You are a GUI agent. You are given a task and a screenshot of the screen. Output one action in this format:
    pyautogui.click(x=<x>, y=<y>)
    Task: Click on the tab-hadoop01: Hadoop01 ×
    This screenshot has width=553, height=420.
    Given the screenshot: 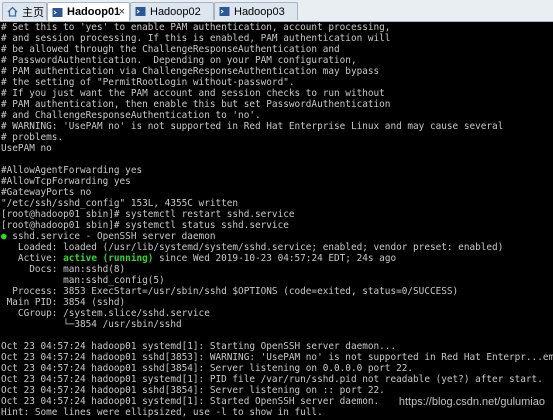 What is the action you would take?
    pyautogui.click(x=88, y=11)
    